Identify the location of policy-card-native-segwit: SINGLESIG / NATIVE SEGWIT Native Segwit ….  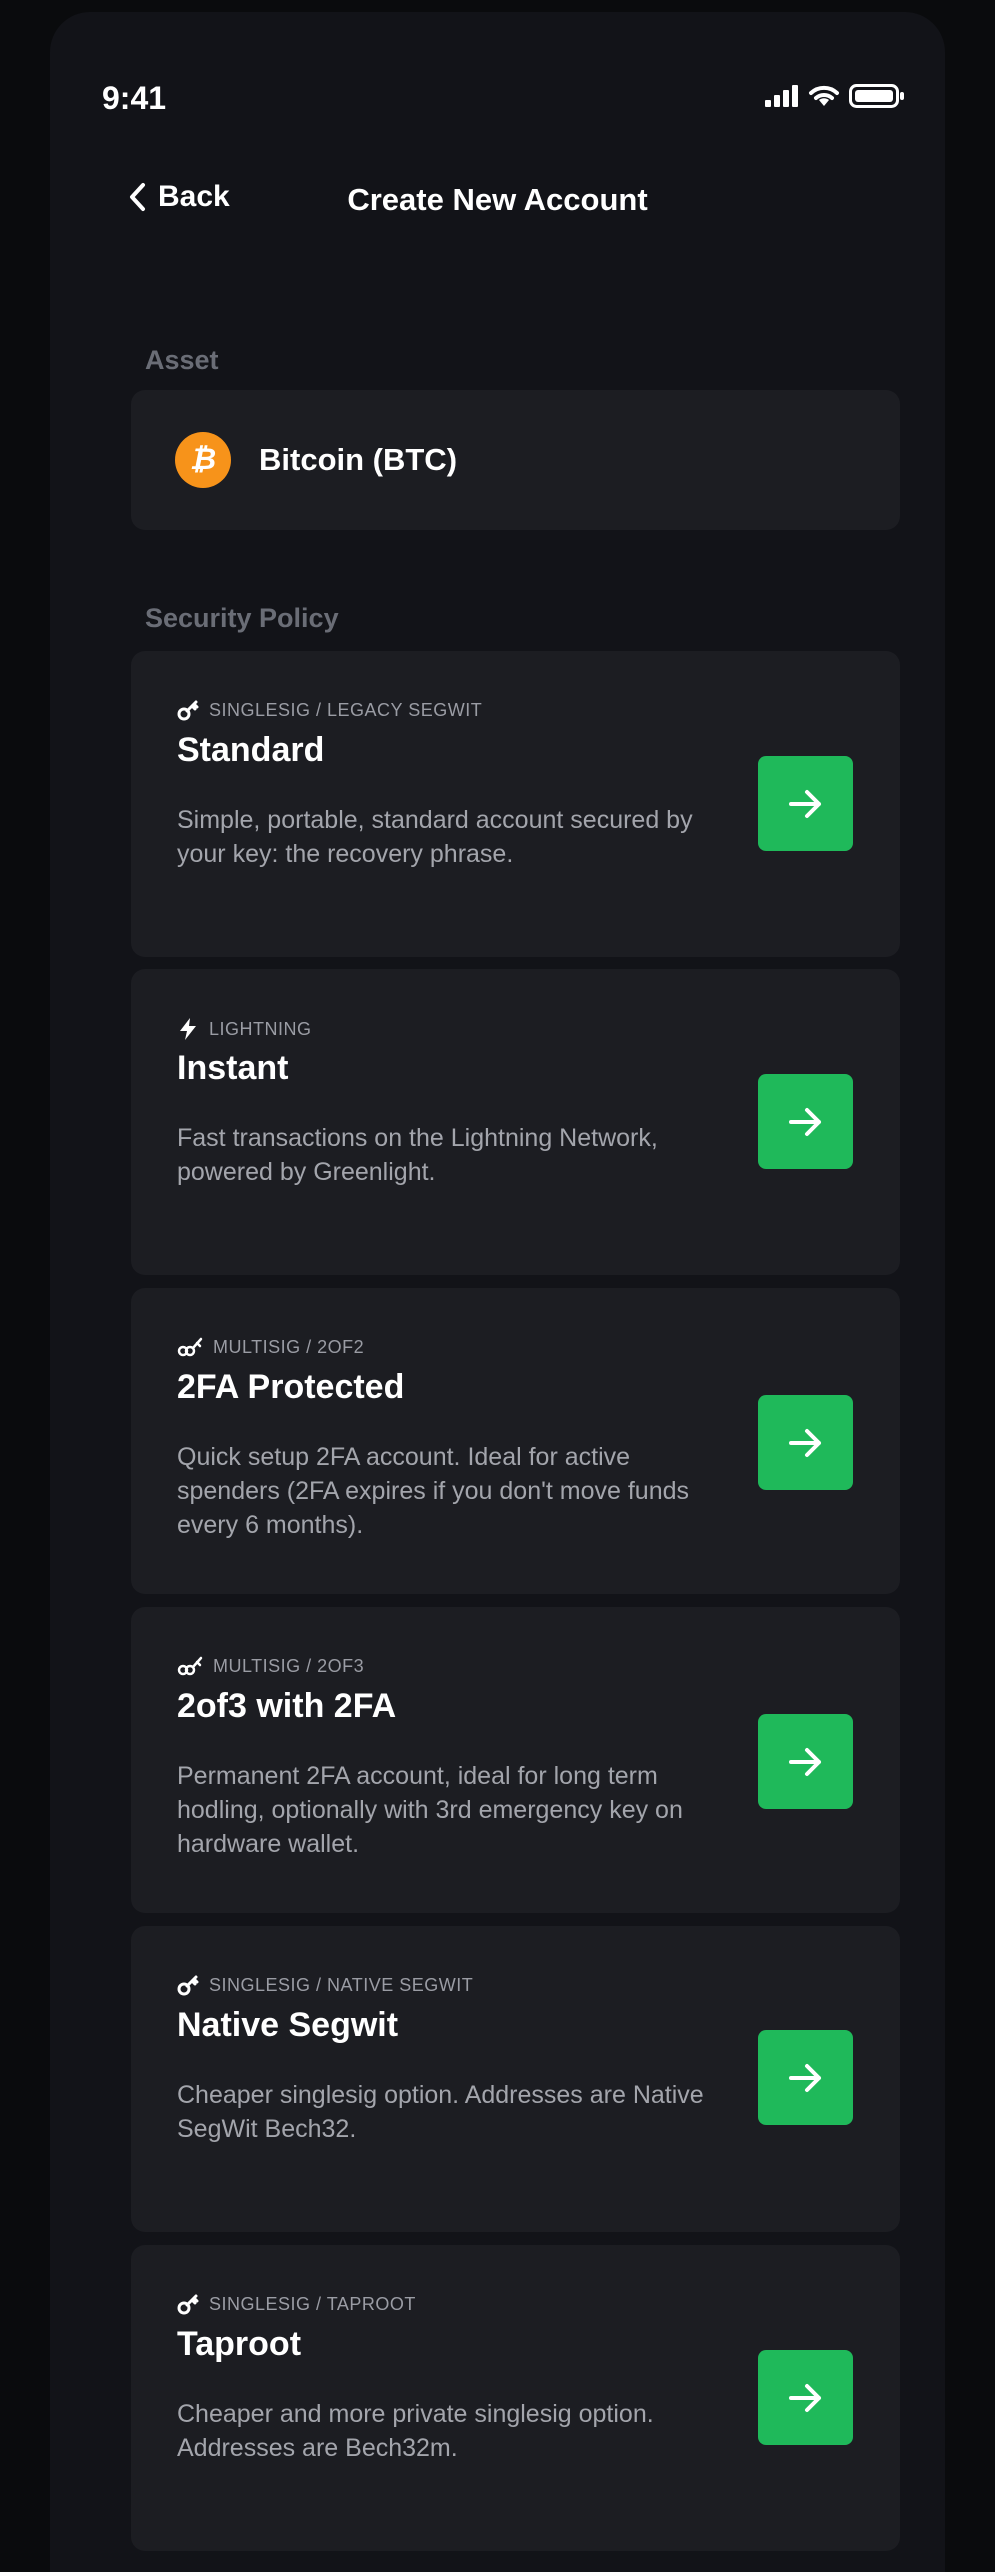
(515, 2079).